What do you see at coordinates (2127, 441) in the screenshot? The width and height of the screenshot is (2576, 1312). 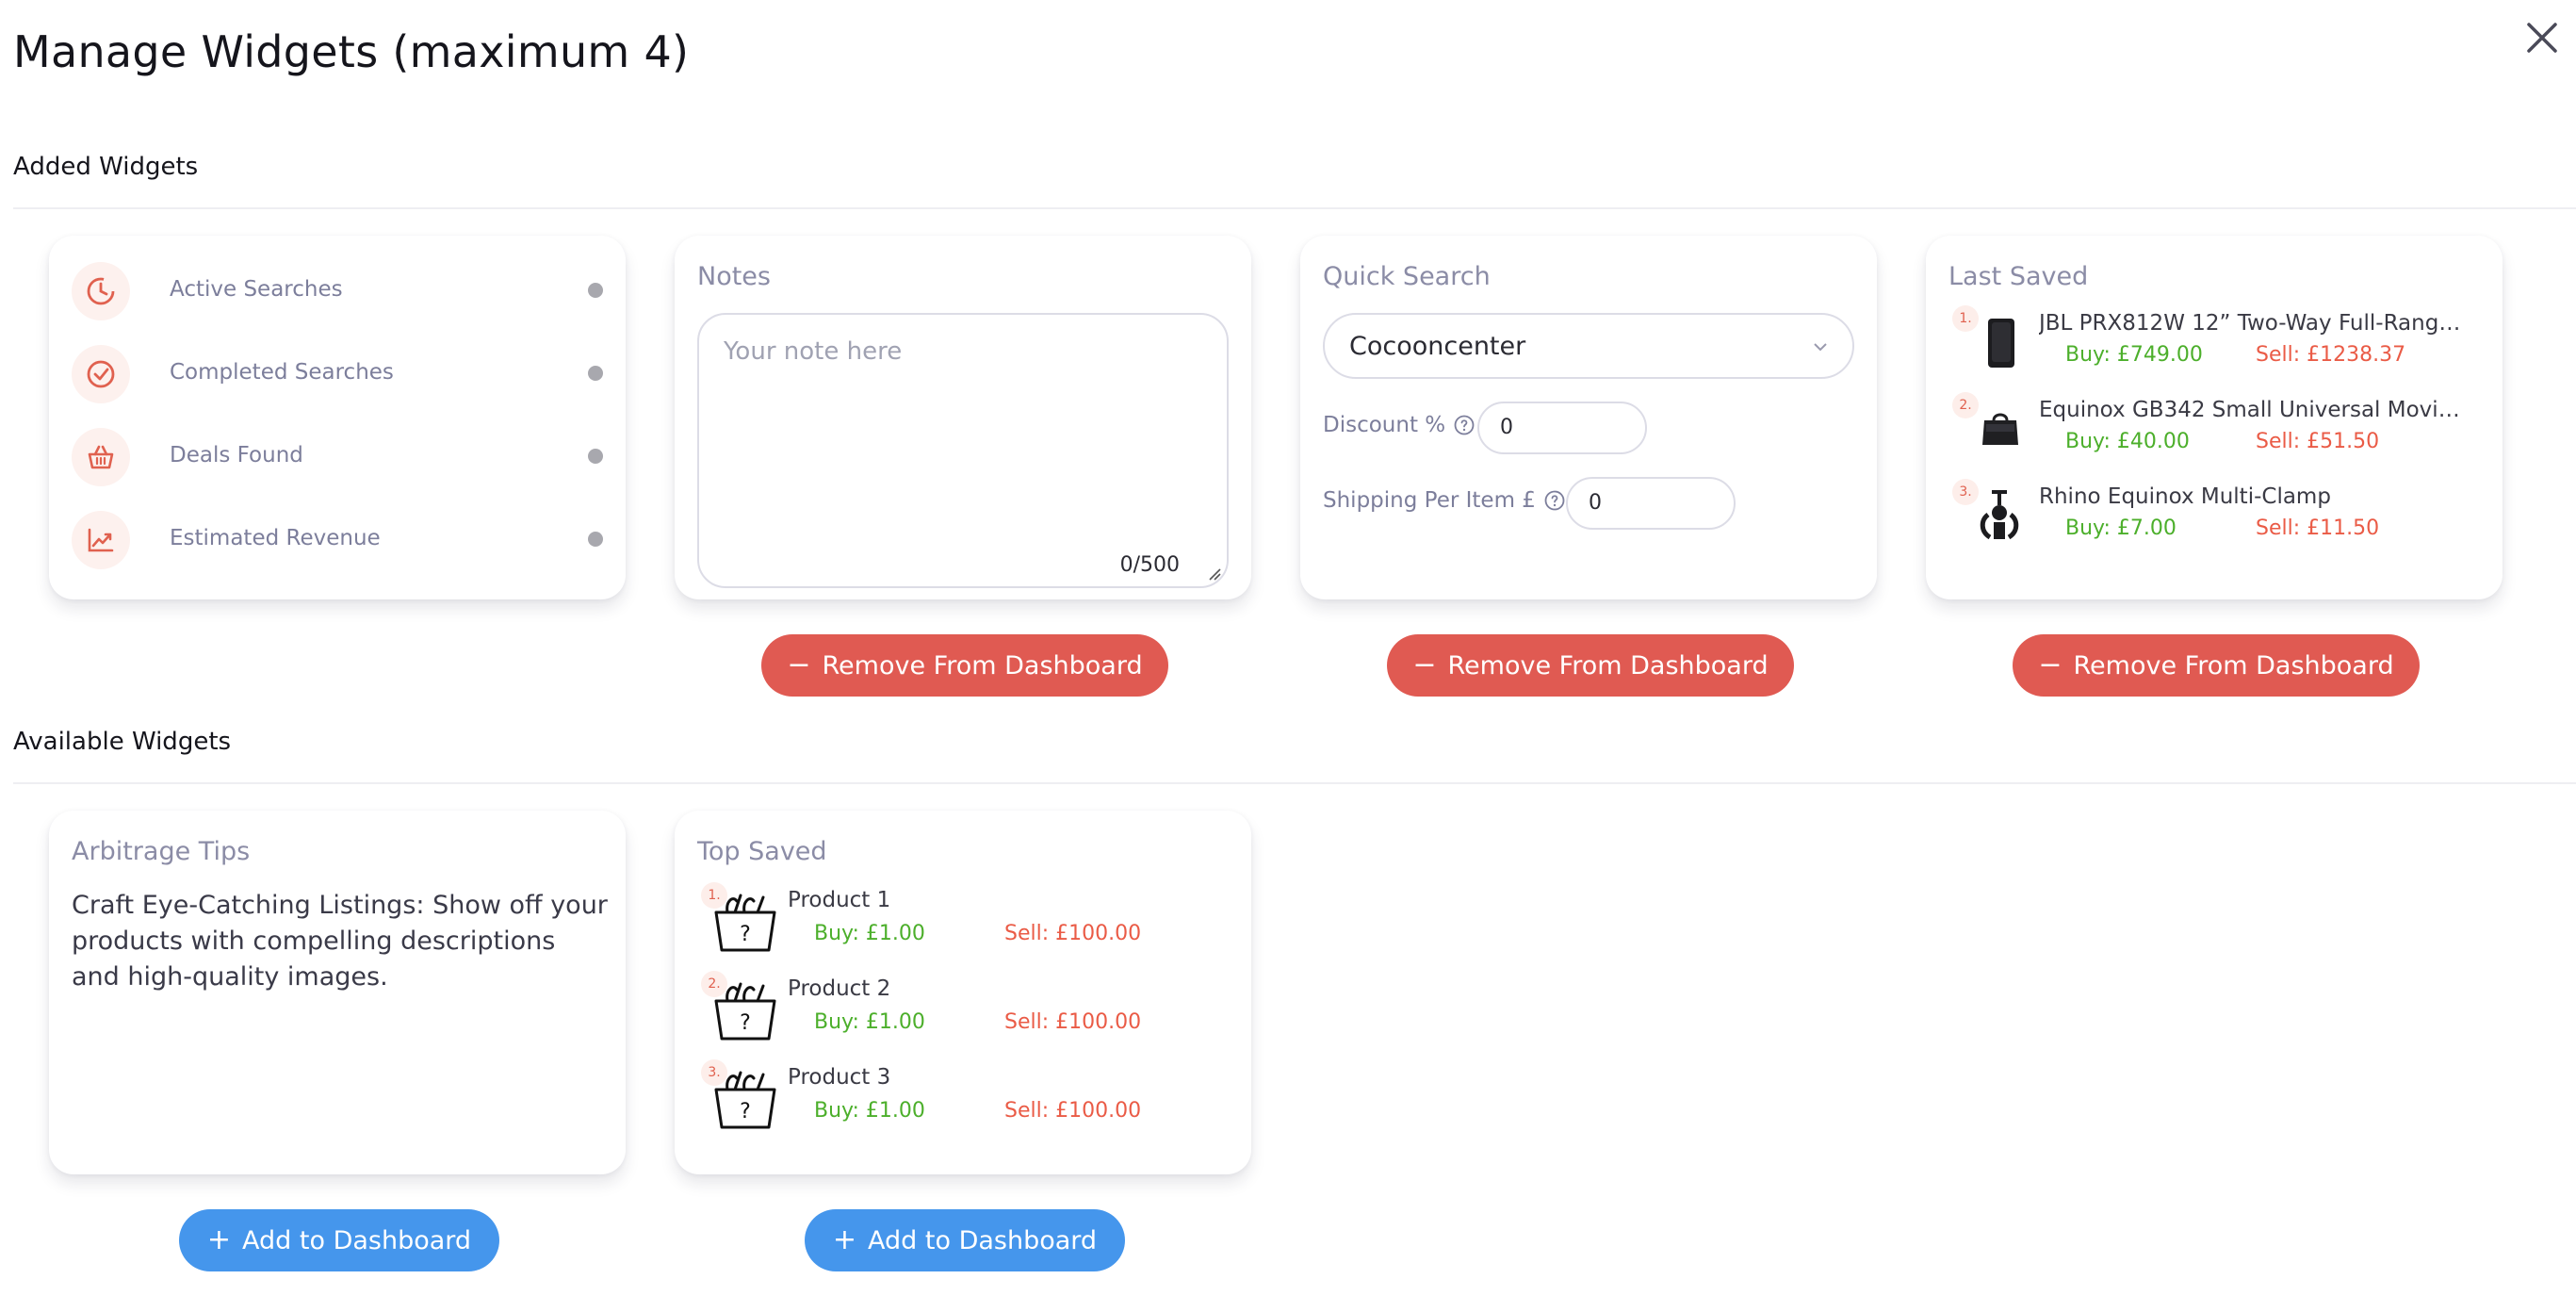 I see `buy-price: Buy: £40.00` at bounding box center [2127, 441].